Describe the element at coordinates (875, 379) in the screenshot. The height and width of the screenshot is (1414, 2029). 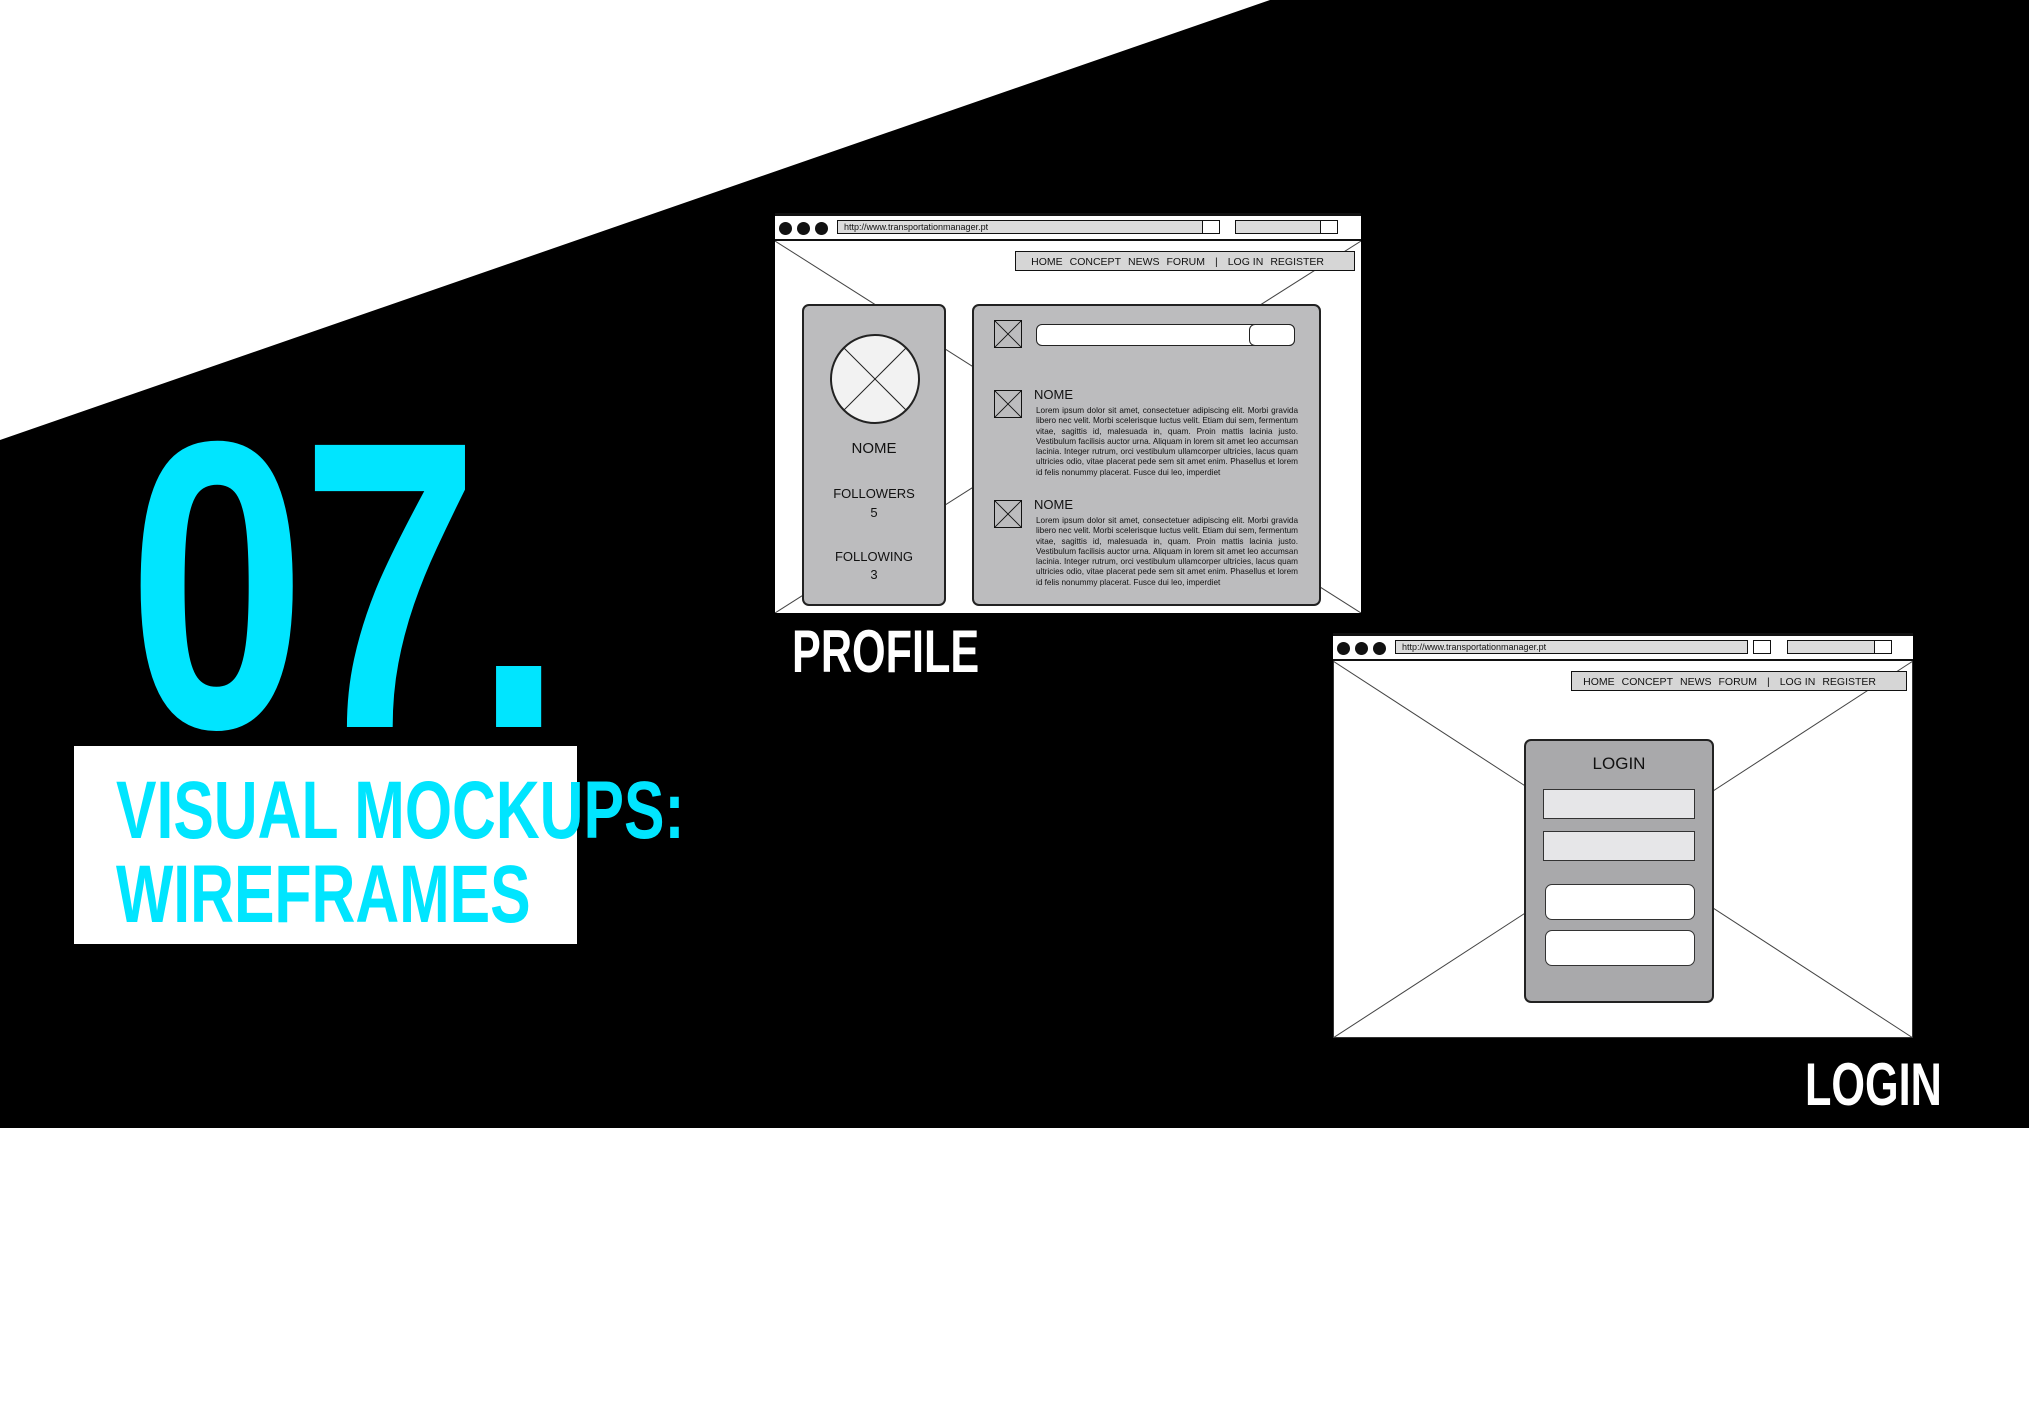
I see `avatar` at that location.